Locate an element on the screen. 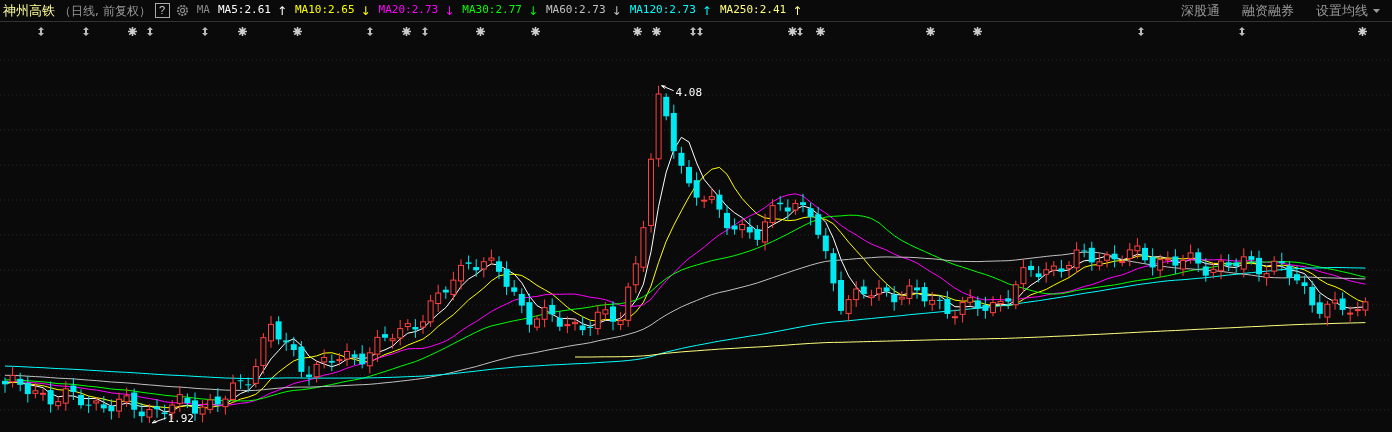 Image resolution: width=1392 pixels, height=432 pixels. indicator-label: MA is located at coordinates (203, 10).